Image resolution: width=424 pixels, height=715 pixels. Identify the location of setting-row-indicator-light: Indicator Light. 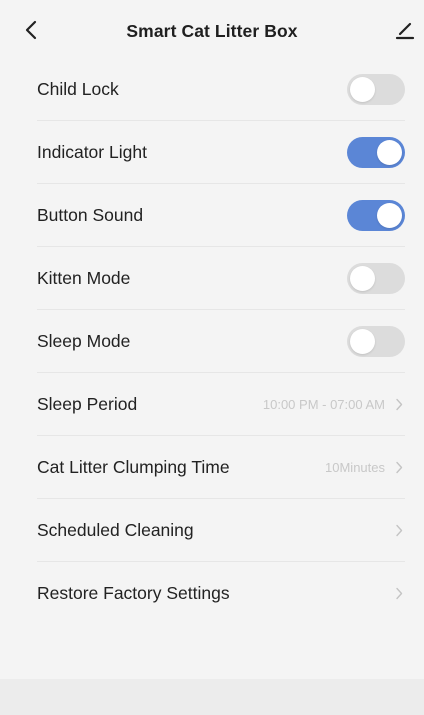
(221, 152).